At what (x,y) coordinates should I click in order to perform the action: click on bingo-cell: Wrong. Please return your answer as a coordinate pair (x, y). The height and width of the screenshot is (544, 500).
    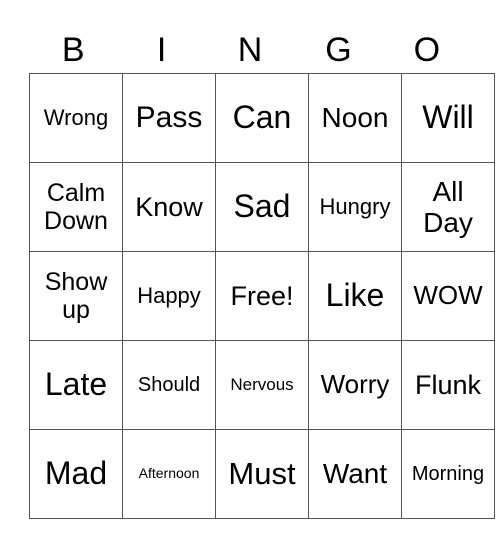
    Looking at the image, I should click on (76, 118).